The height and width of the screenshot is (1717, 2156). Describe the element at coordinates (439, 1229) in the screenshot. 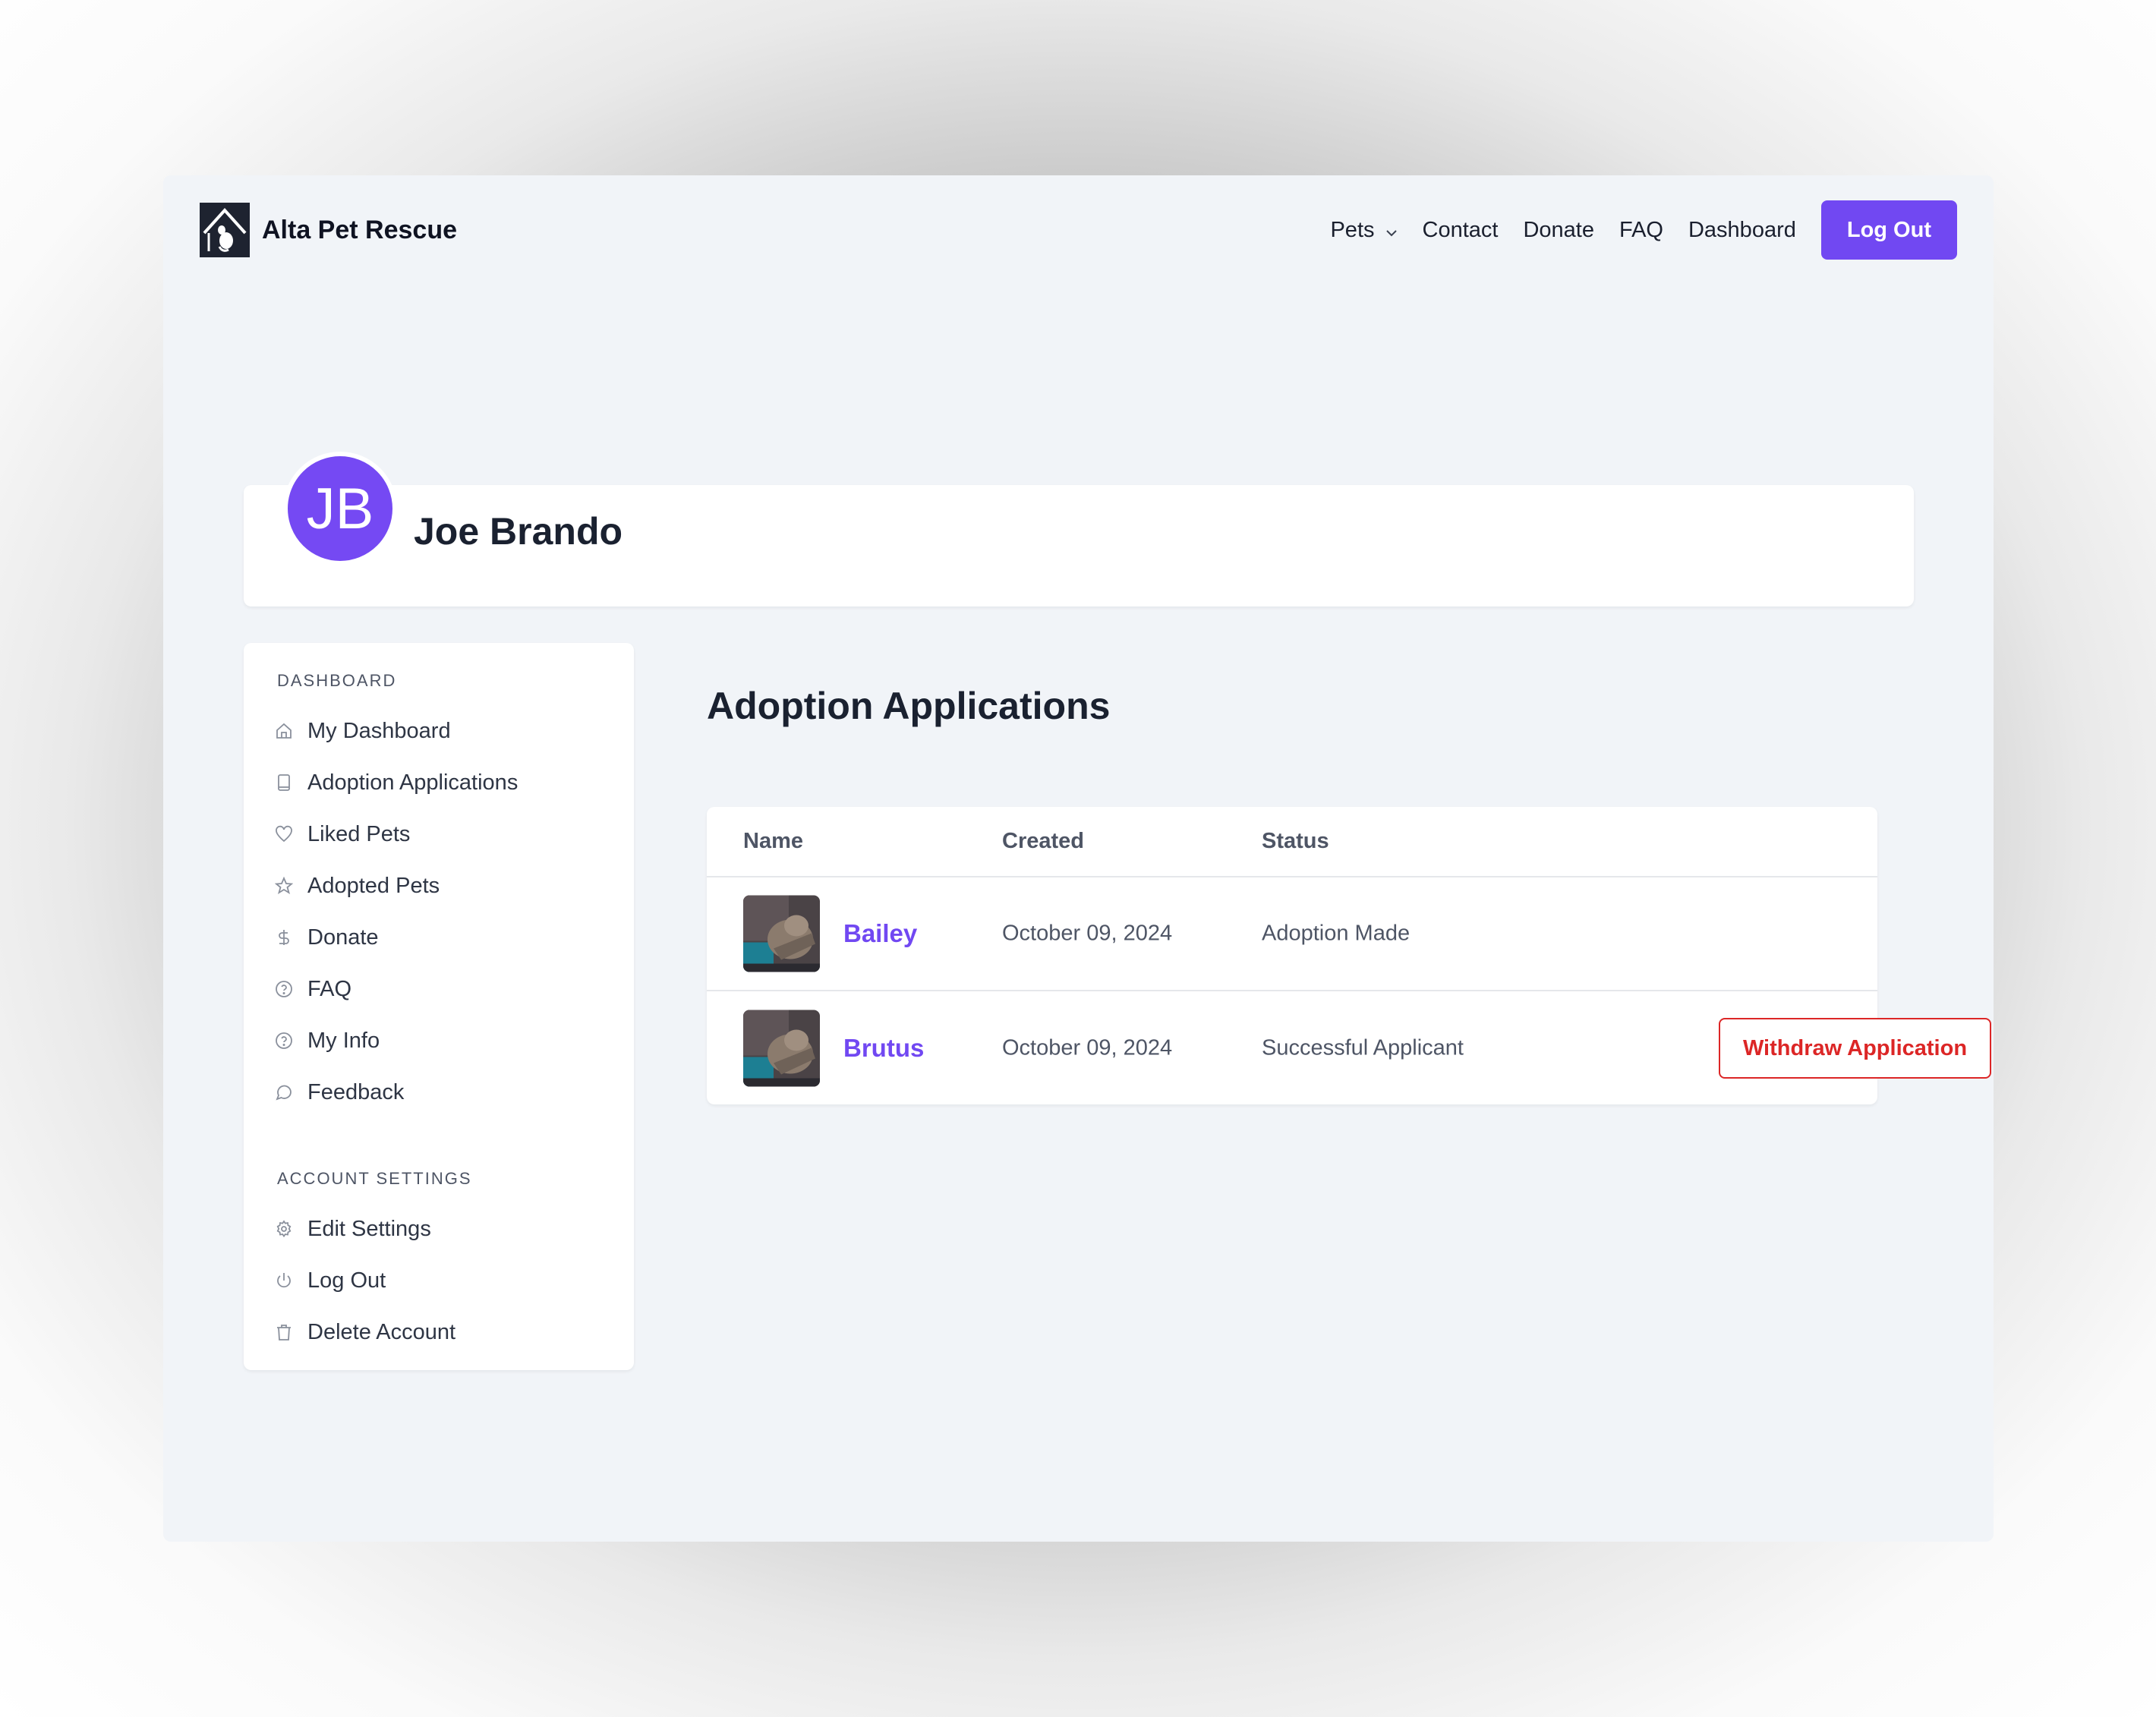

I see `sidebar-item-edit-settings: Edit Settings` at that location.